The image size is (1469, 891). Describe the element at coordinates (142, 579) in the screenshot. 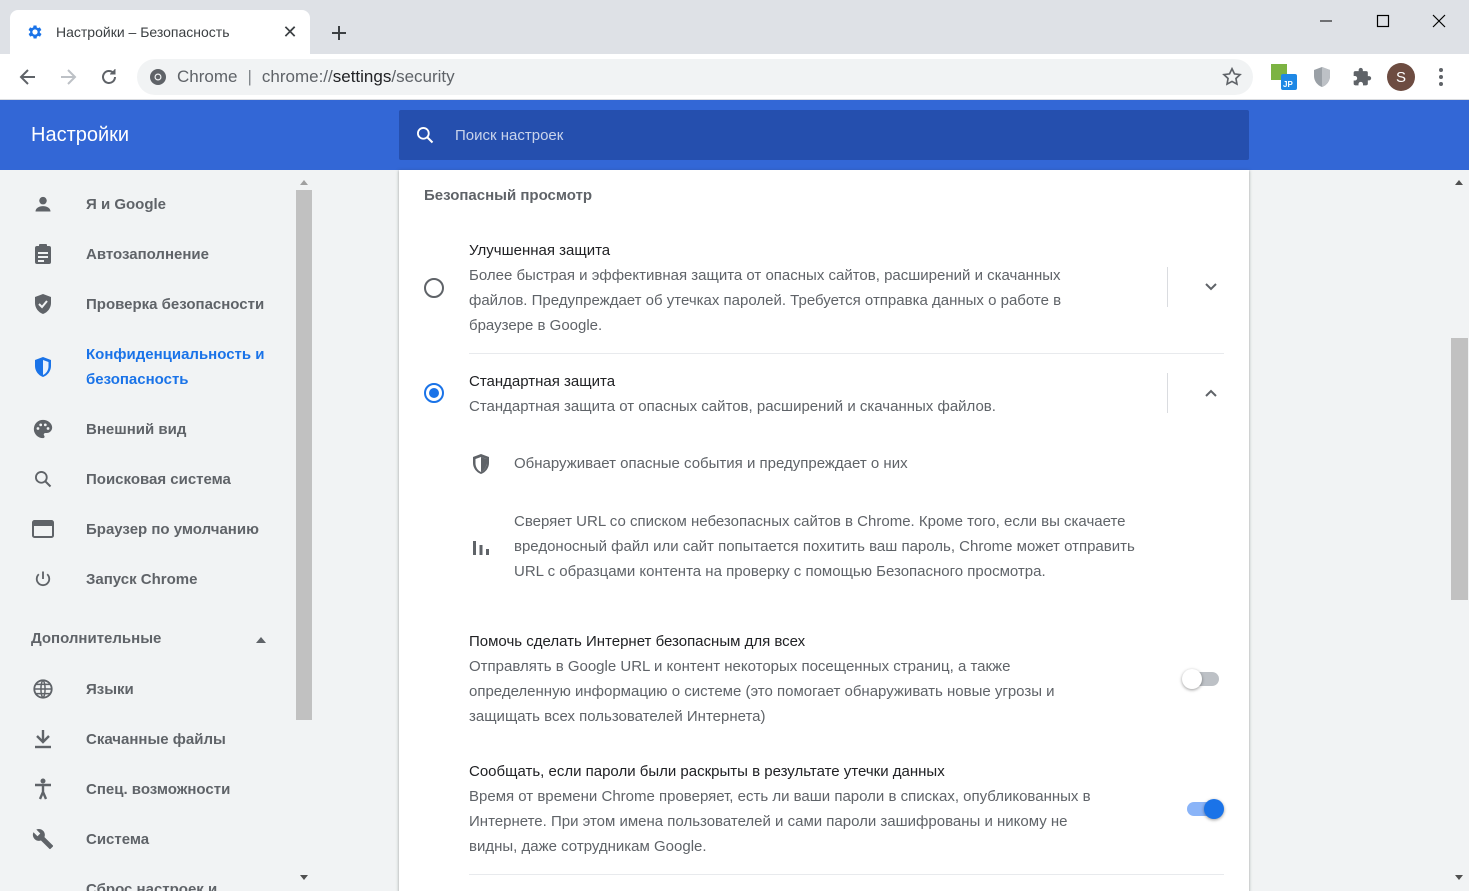

I see `sidebar-item-label: Запуск Chrome` at that location.